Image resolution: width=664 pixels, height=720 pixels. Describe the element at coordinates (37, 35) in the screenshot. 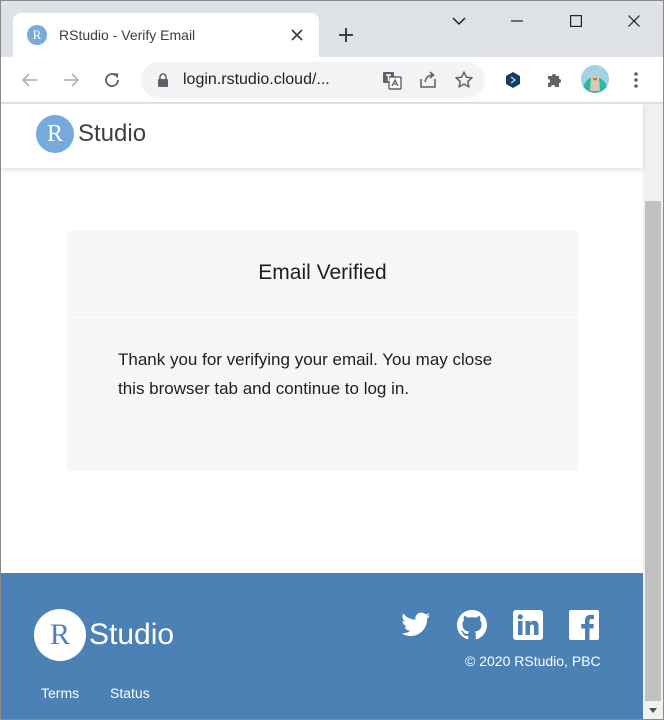

I see `rstudio-favicon-icon: R` at that location.